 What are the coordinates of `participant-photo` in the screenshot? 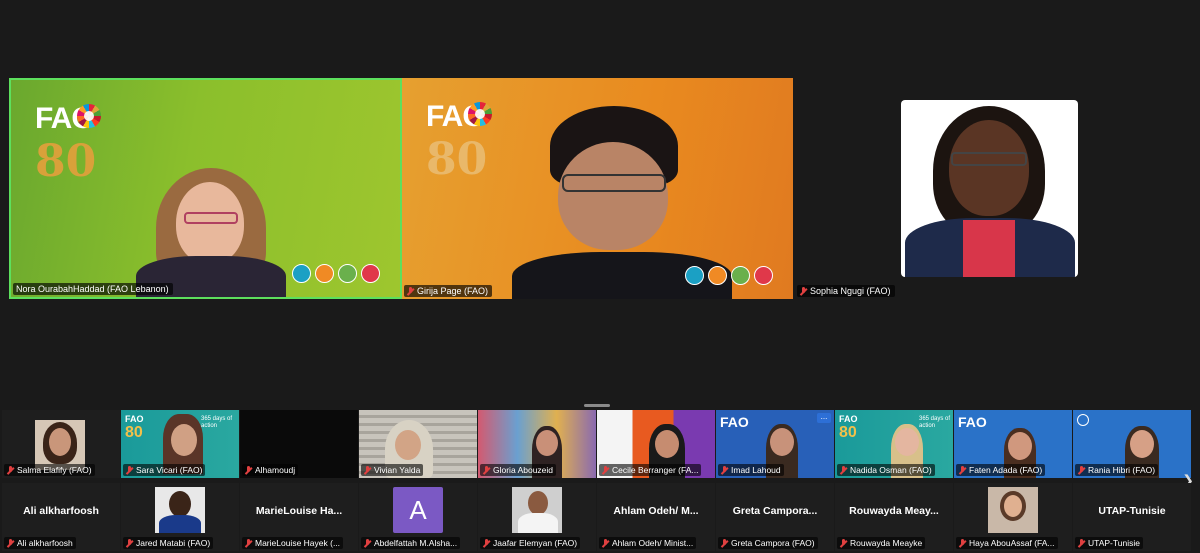 It's located at (989, 188).